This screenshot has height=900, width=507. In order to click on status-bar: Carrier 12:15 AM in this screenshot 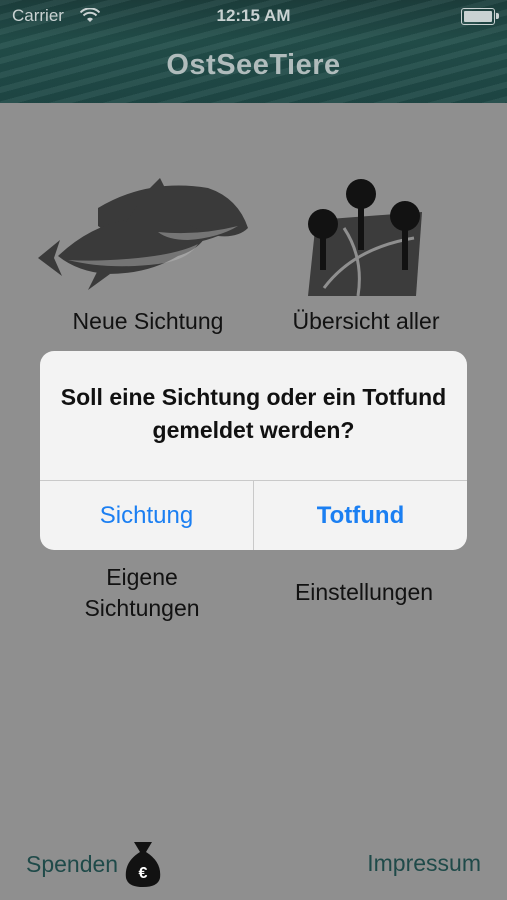, I will do `click(253, 18)`.